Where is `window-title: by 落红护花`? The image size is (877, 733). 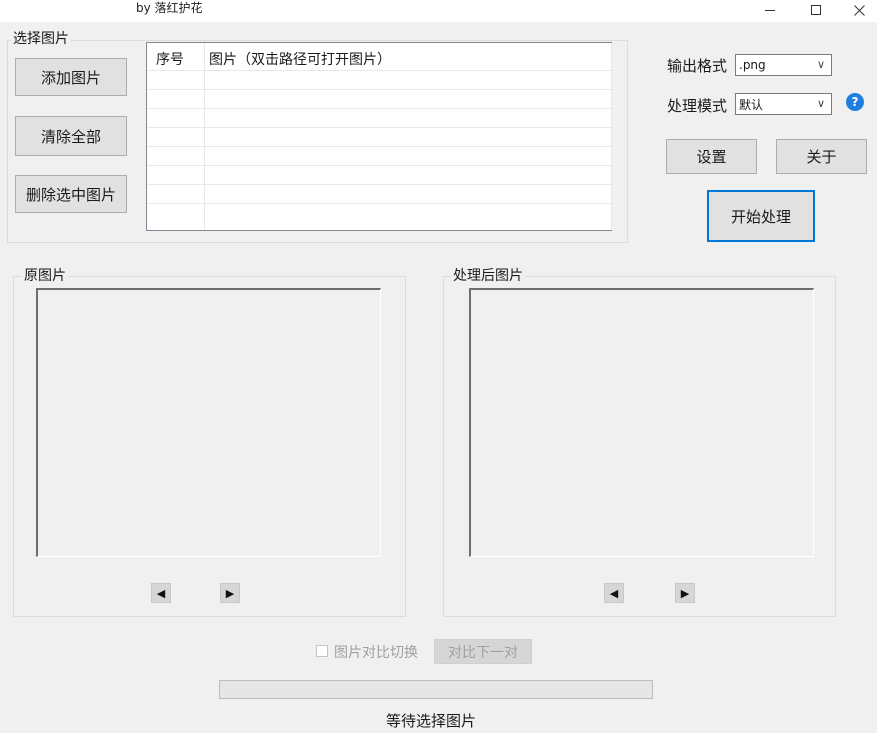 window-title: by 落红护花 is located at coordinates (169, 8).